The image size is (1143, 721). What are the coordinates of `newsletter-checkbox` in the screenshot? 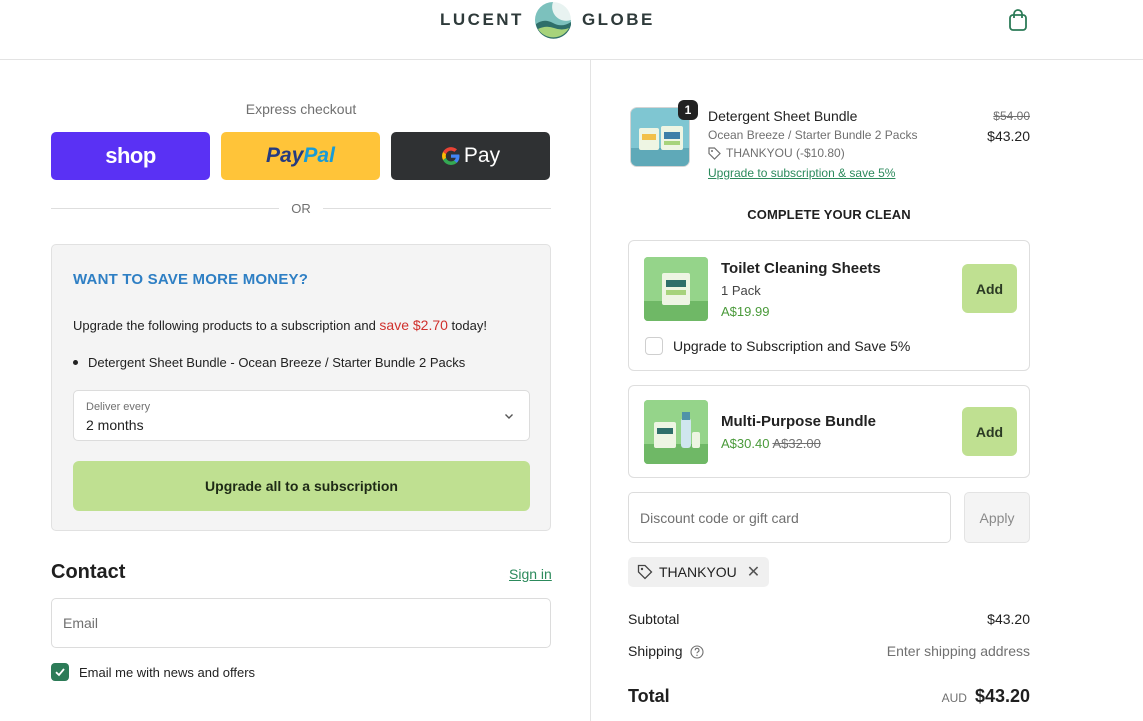 It's located at (60, 672).